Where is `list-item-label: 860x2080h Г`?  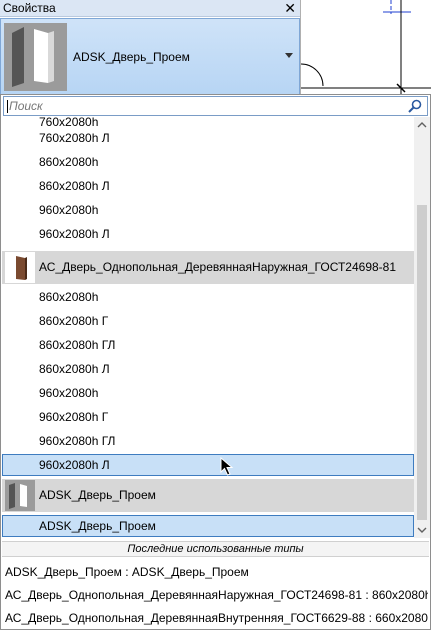 list-item-label: 860x2080h Г is located at coordinates (74, 321).